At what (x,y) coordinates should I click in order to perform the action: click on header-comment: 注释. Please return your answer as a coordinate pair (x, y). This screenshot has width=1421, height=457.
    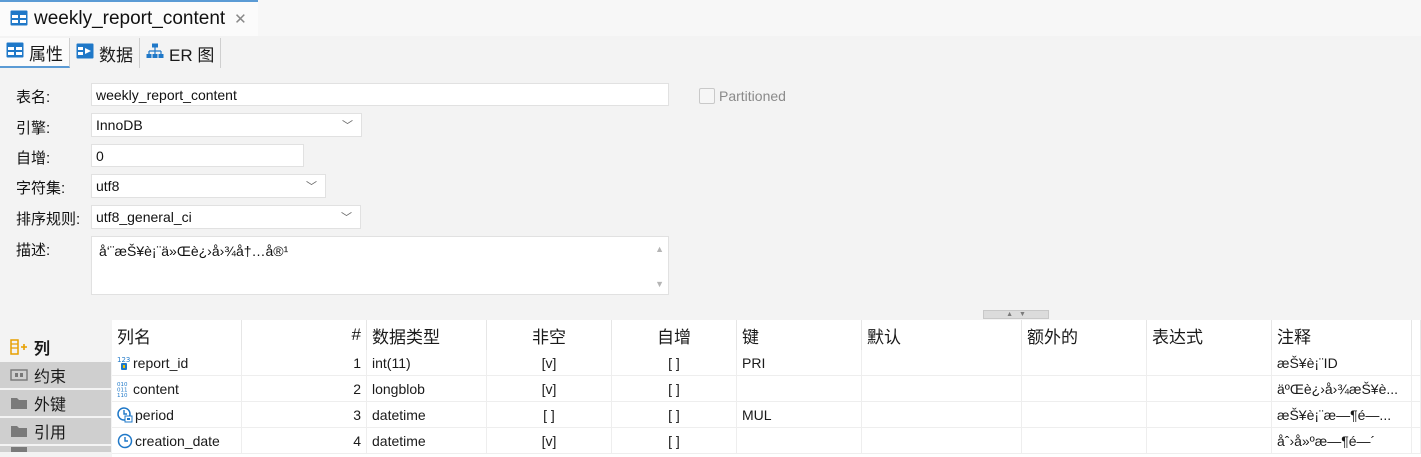
    Looking at the image, I should click on (1342, 335).